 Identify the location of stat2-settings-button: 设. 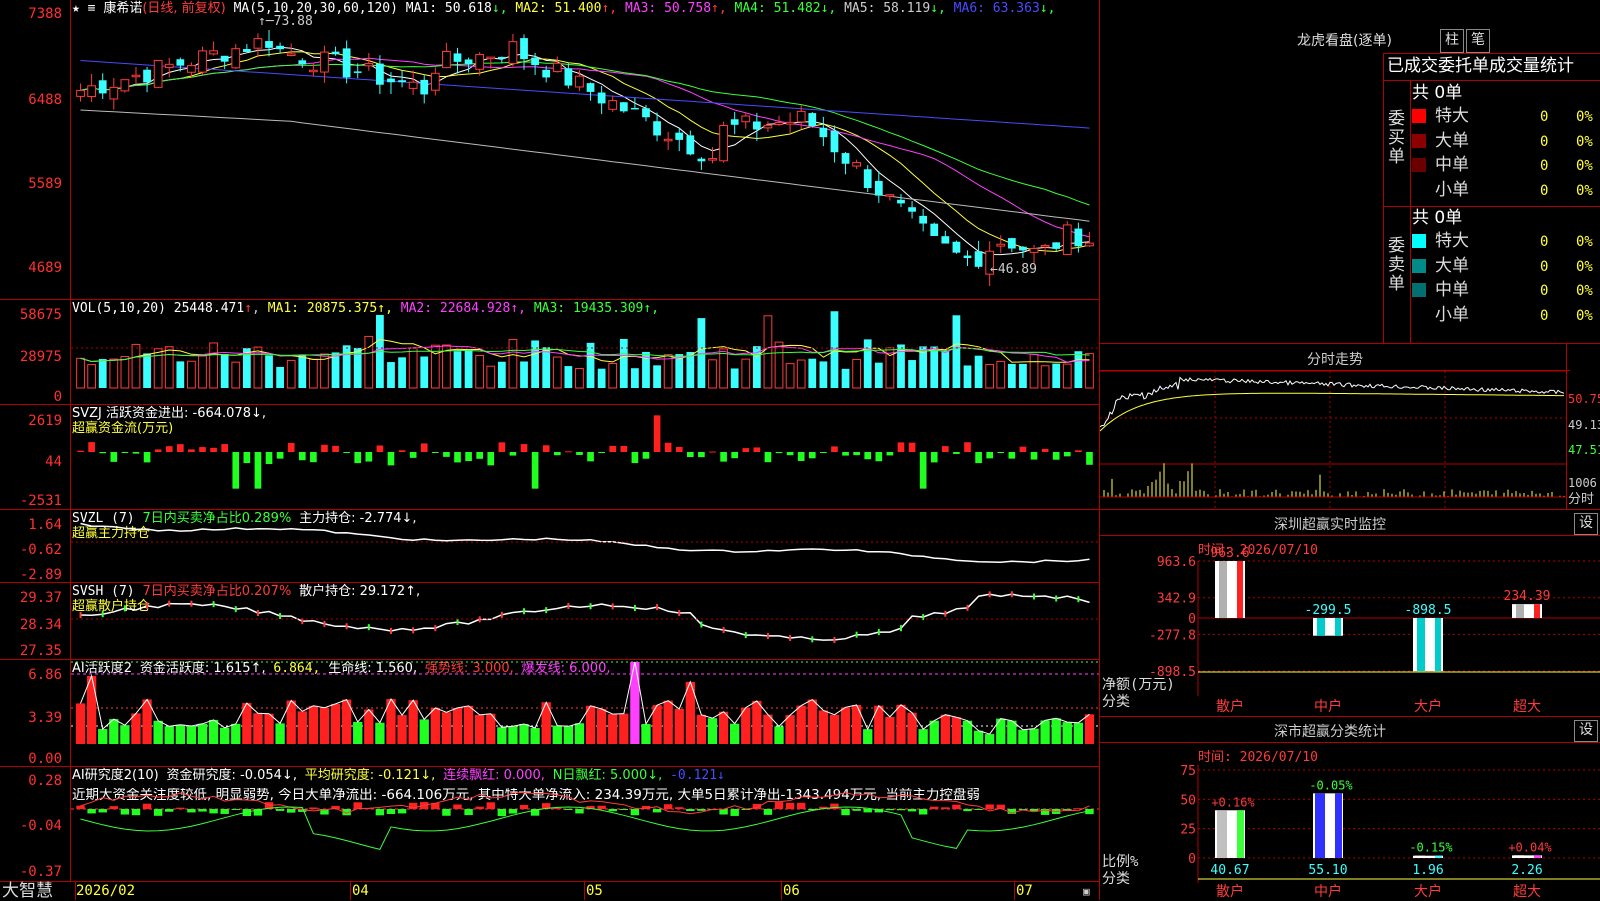
(1586, 731).